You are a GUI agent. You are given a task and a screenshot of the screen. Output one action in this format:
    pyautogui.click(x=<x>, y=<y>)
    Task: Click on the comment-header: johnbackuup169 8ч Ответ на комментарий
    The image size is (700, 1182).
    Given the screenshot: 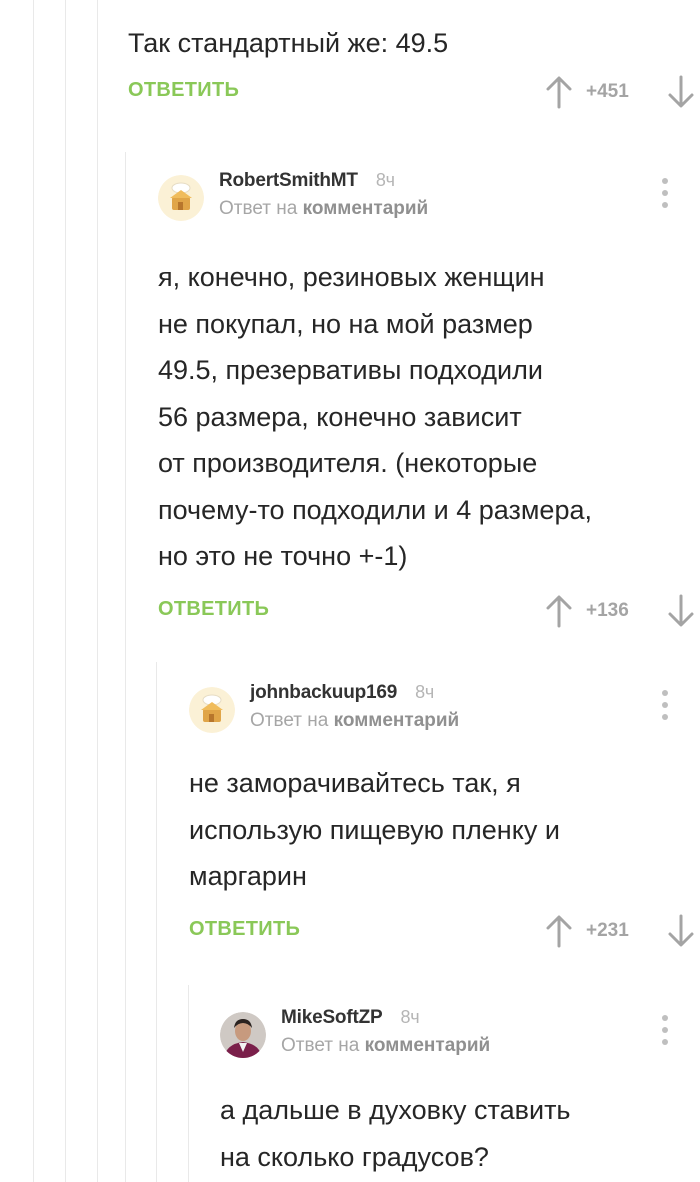 What is the action you would take?
    pyautogui.click(x=444, y=711)
    